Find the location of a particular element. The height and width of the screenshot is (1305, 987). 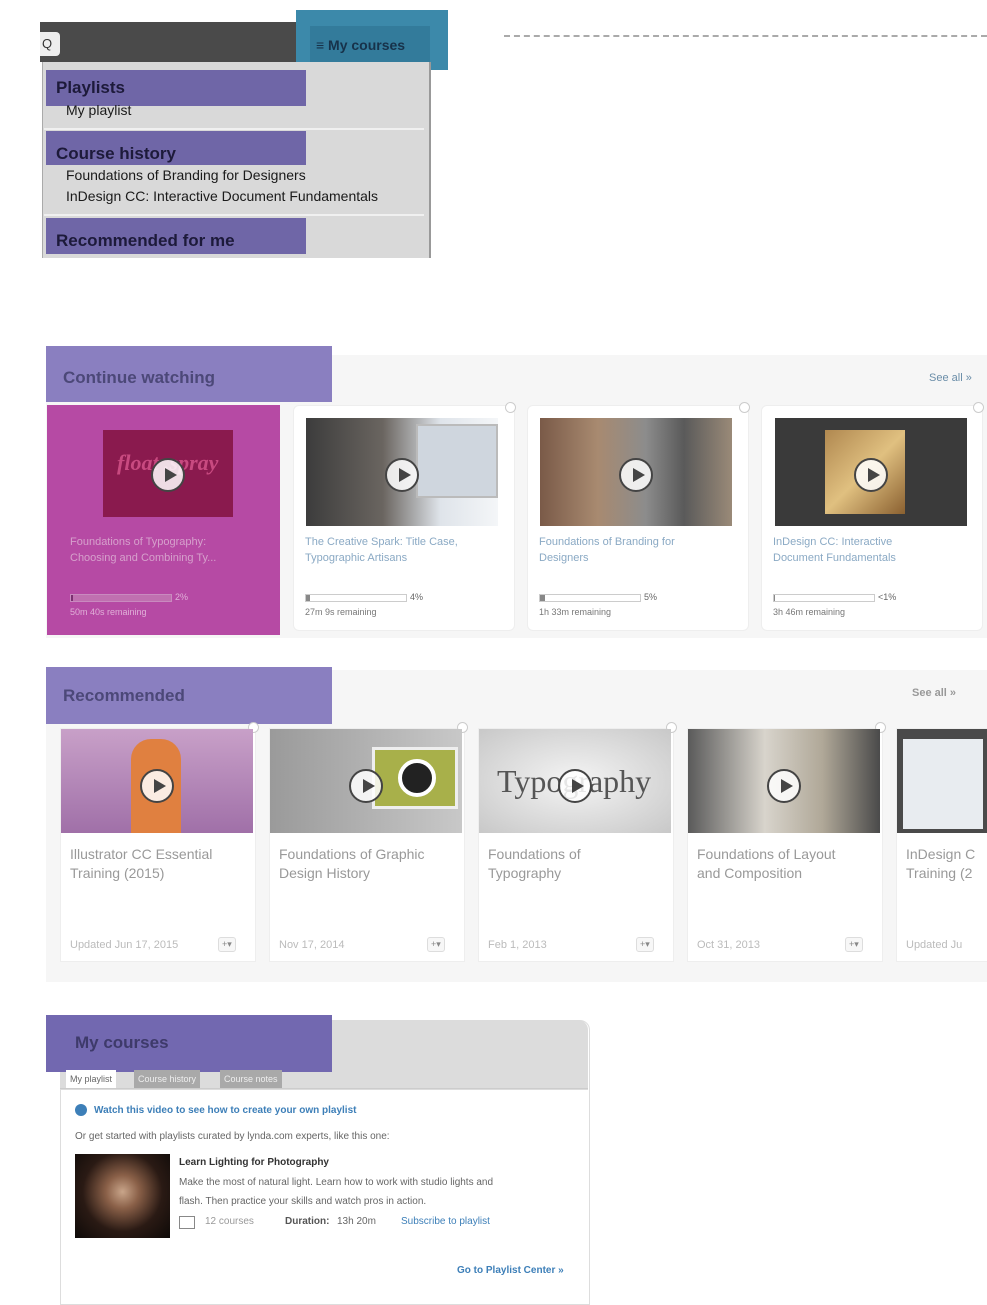

course-title: Foundations of Layout and Composition is located at coordinates (766, 864).